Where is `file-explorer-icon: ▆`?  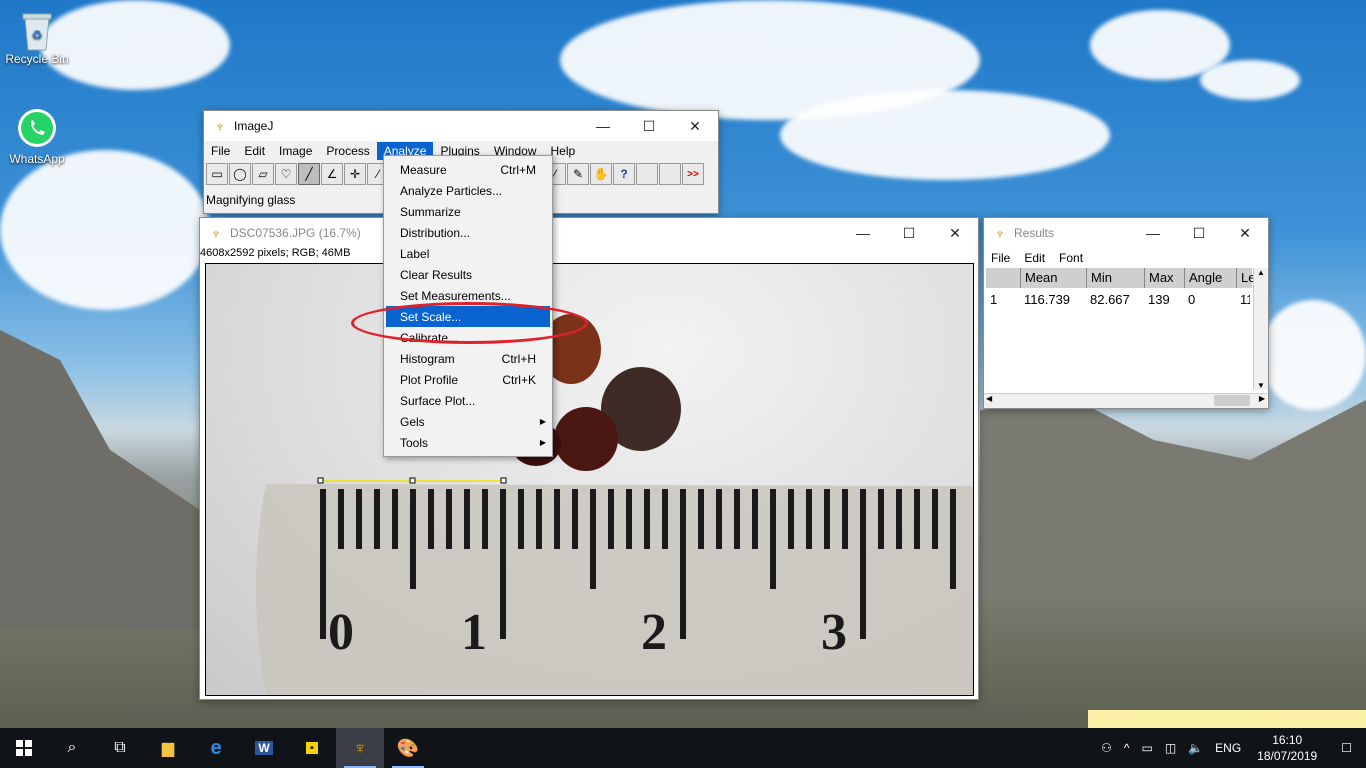
file-explorer-icon: ▆ is located at coordinates (168, 748).